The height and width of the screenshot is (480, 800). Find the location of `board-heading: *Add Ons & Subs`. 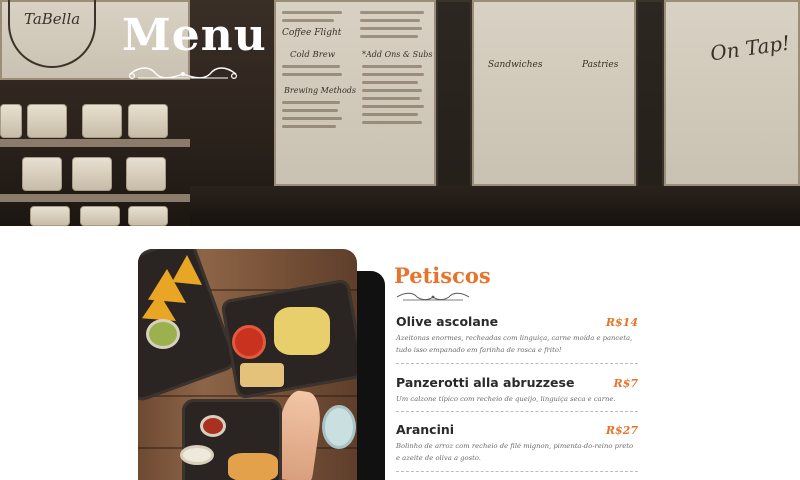

board-heading: *Add Ons & Subs is located at coordinates (397, 54).